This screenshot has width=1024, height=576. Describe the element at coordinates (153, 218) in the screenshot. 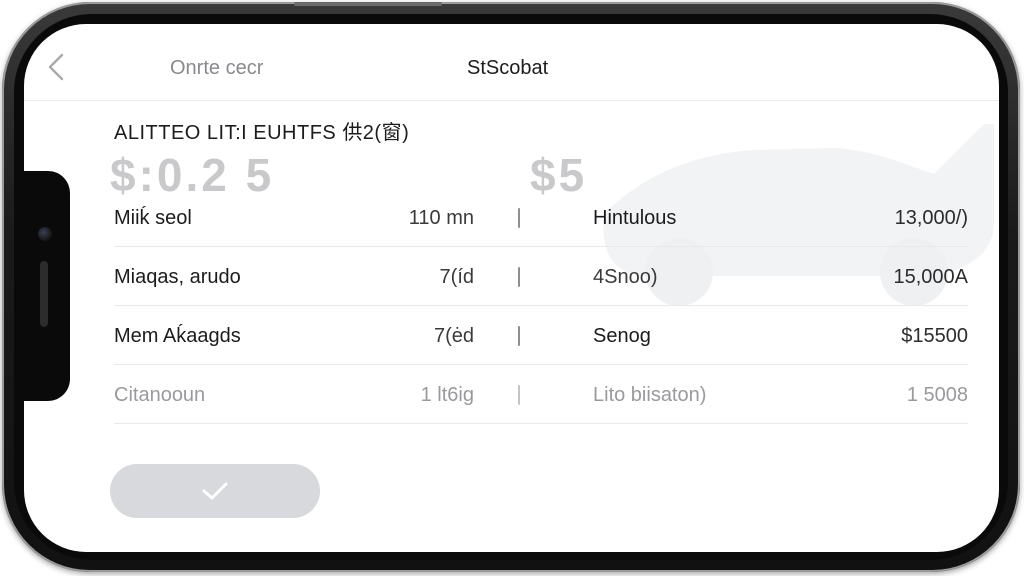

I see `row-label: Miiḱ seol` at that location.